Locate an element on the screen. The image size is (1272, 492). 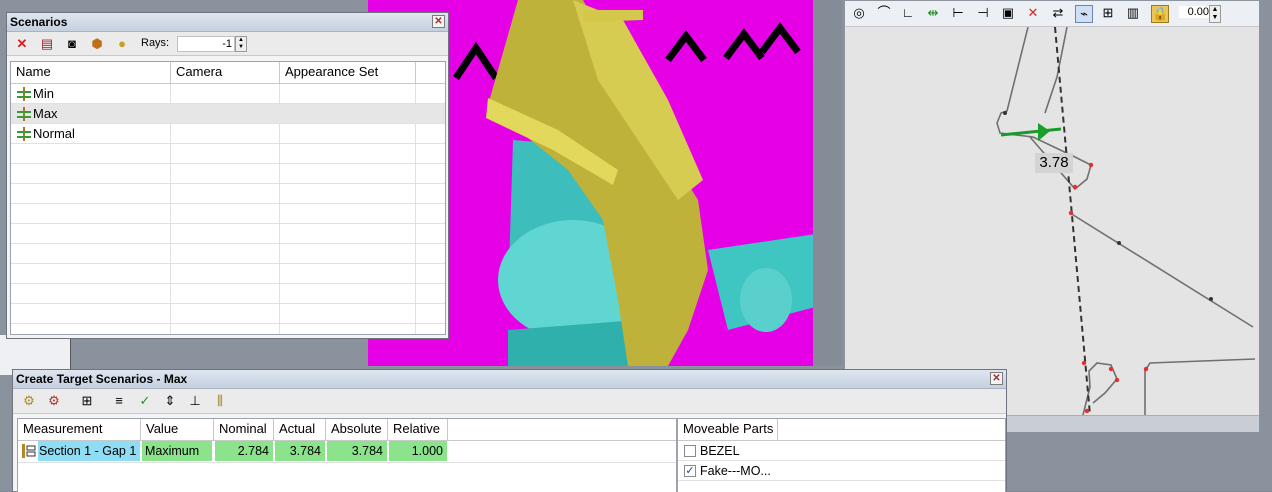
column-actual: Actual is located at coordinates (300, 429).